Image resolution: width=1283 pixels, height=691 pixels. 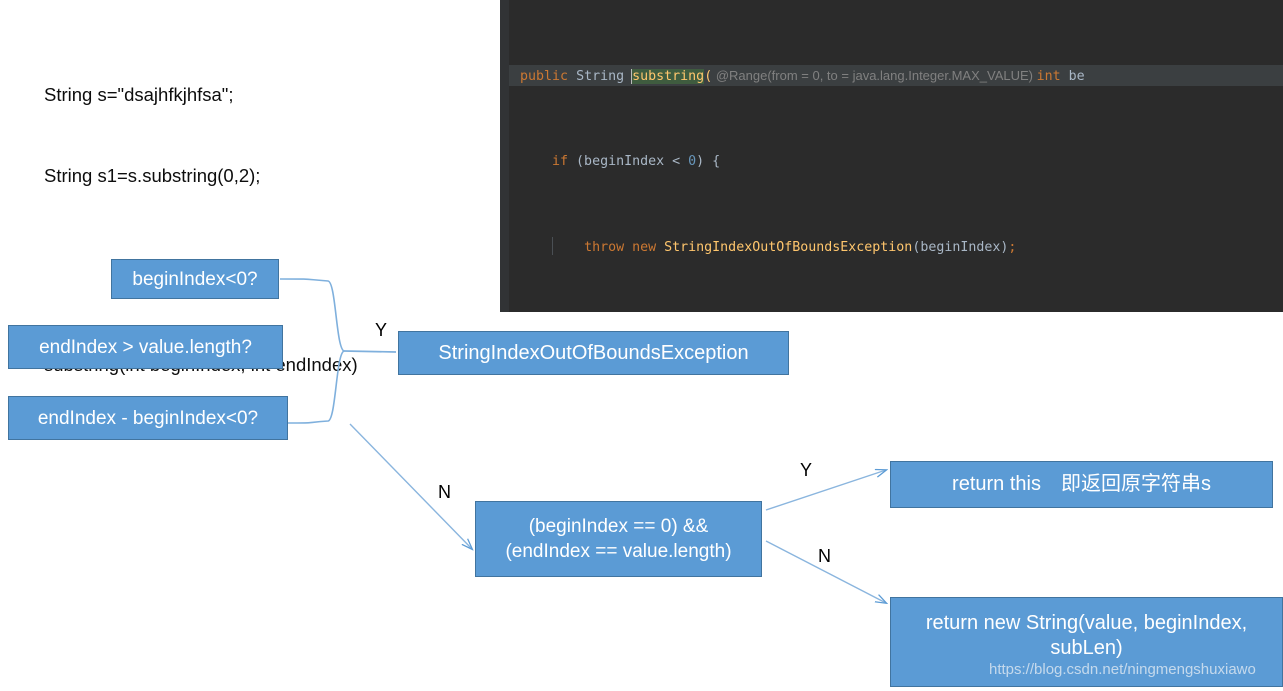 What do you see at coordinates (636, 161) in the screenshot?
I see `code-line-2: if (beginIndex < 0) {` at bounding box center [636, 161].